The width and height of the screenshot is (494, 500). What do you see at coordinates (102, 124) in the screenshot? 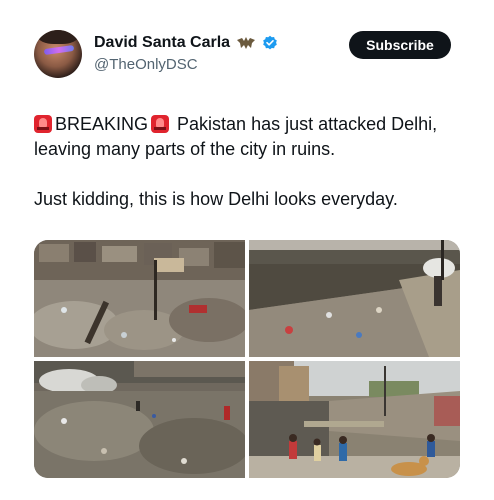
I see `breaking-label: BREAKING` at bounding box center [102, 124].